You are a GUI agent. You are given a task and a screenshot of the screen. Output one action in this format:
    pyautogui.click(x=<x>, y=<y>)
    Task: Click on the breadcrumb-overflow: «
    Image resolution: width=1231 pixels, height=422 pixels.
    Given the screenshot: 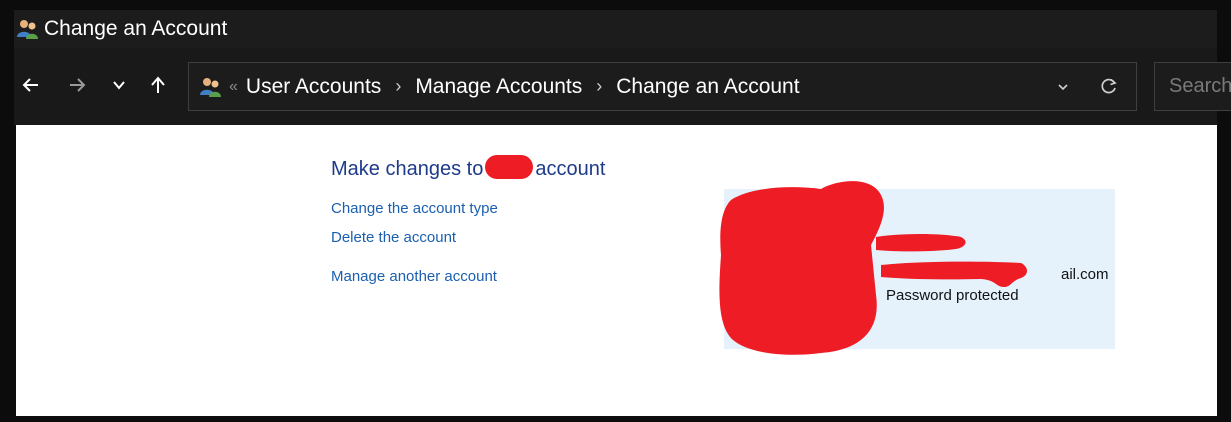 What is the action you would take?
    pyautogui.click(x=233, y=87)
    